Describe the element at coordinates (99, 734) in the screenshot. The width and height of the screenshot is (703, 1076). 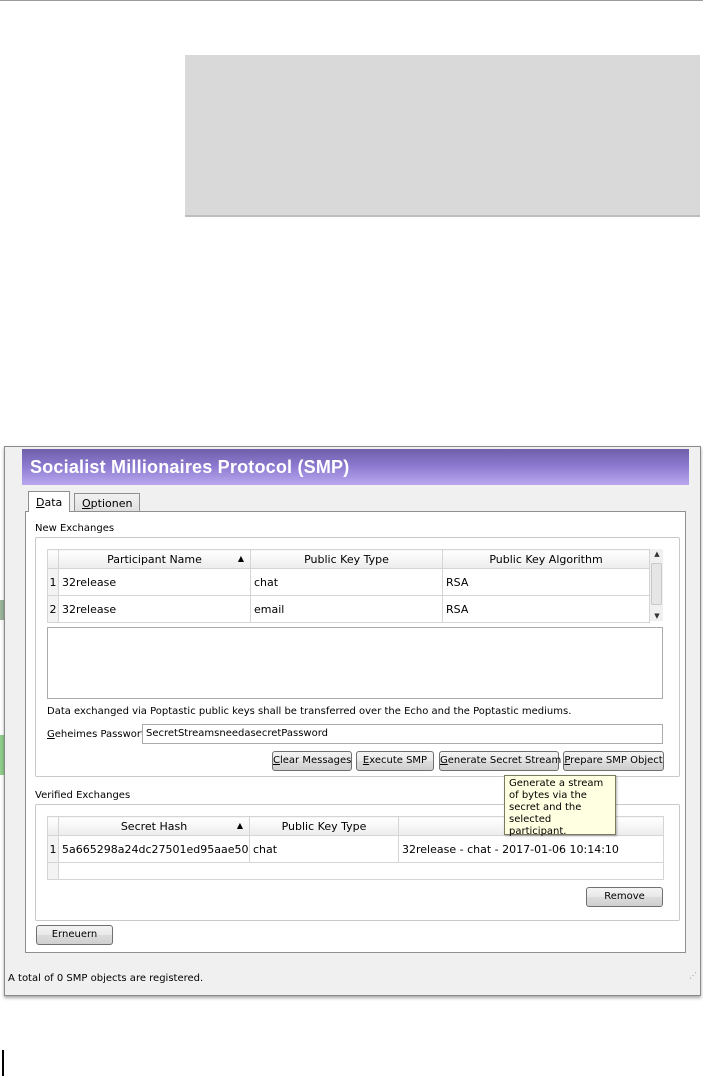
I see `password-label-text: eheimes Passwort` at that location.